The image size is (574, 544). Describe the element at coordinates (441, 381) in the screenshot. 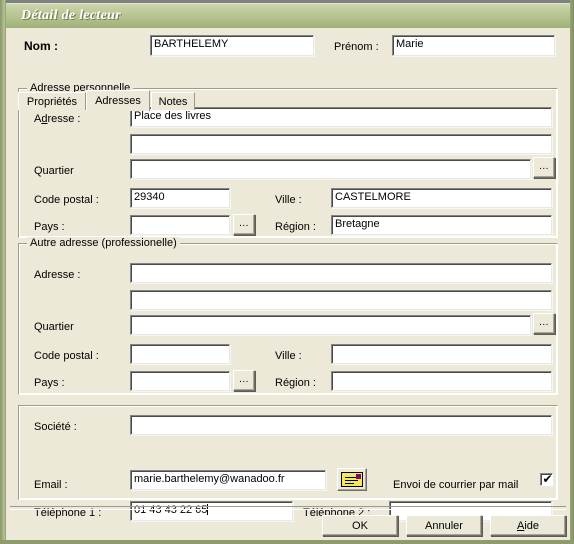

I see `professional-region-input` at that location.